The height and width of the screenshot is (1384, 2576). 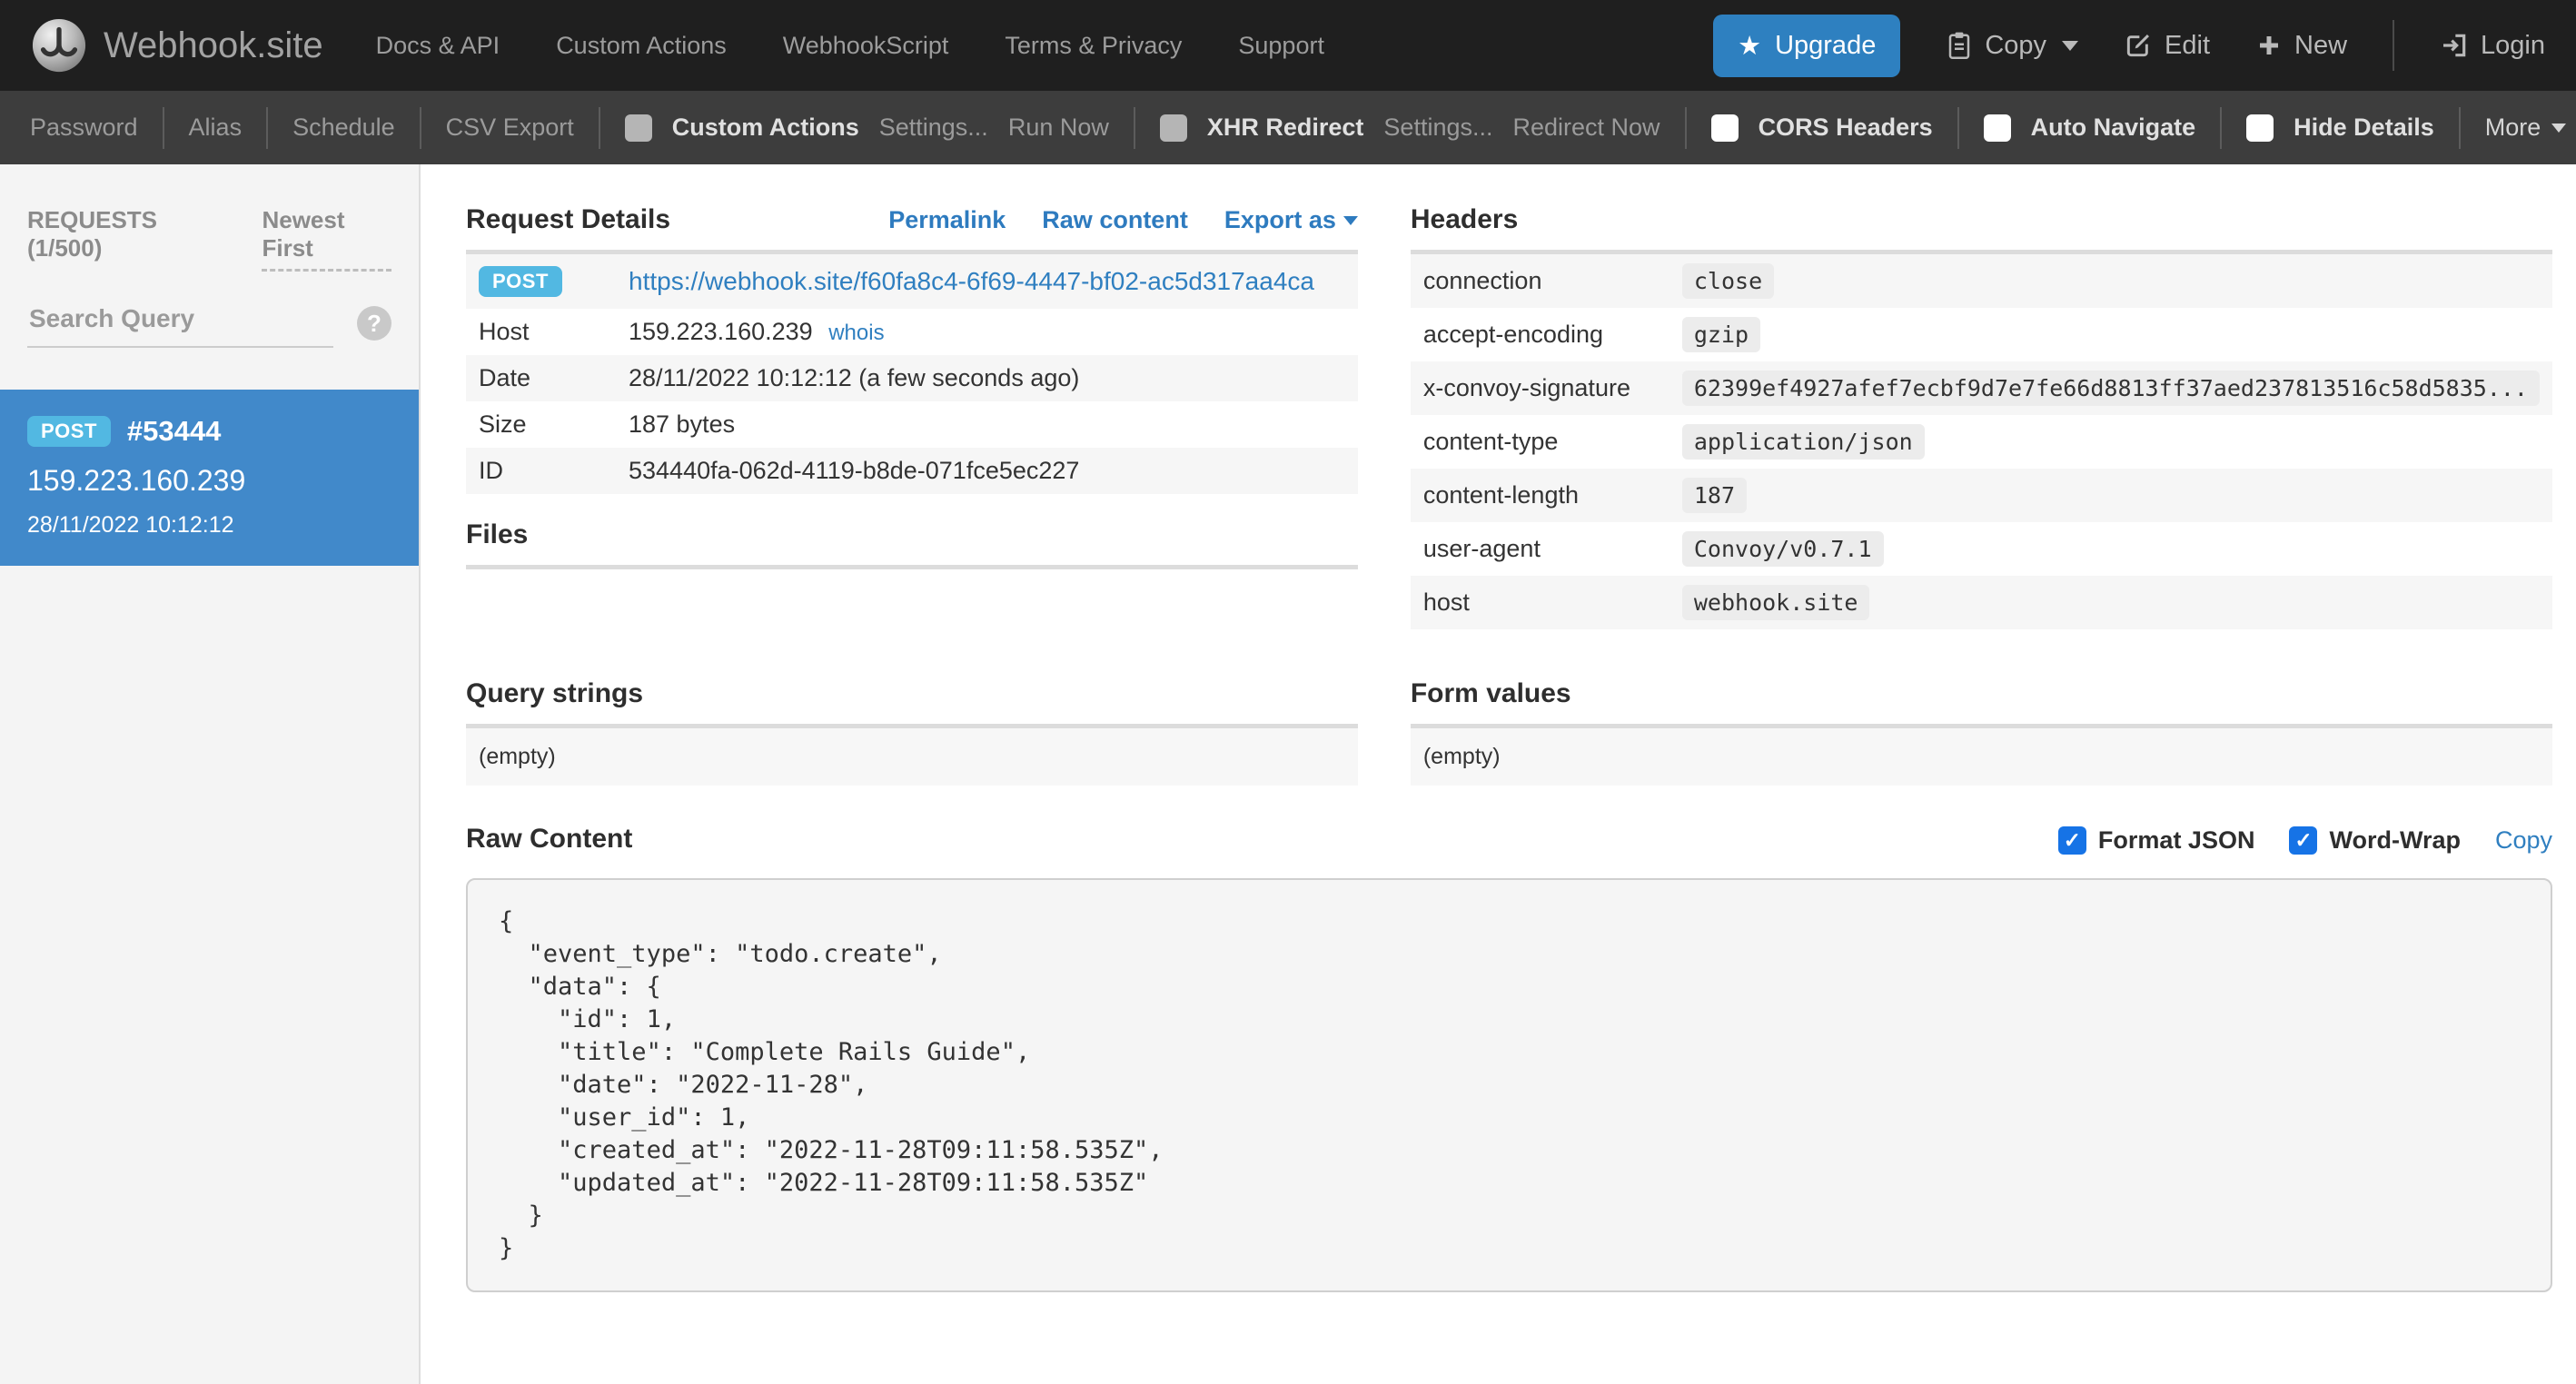 What do you see at coordinates (84, 128) in the screenshot?
I see `toolbar-password: Password` at bounding box center [84, 128].